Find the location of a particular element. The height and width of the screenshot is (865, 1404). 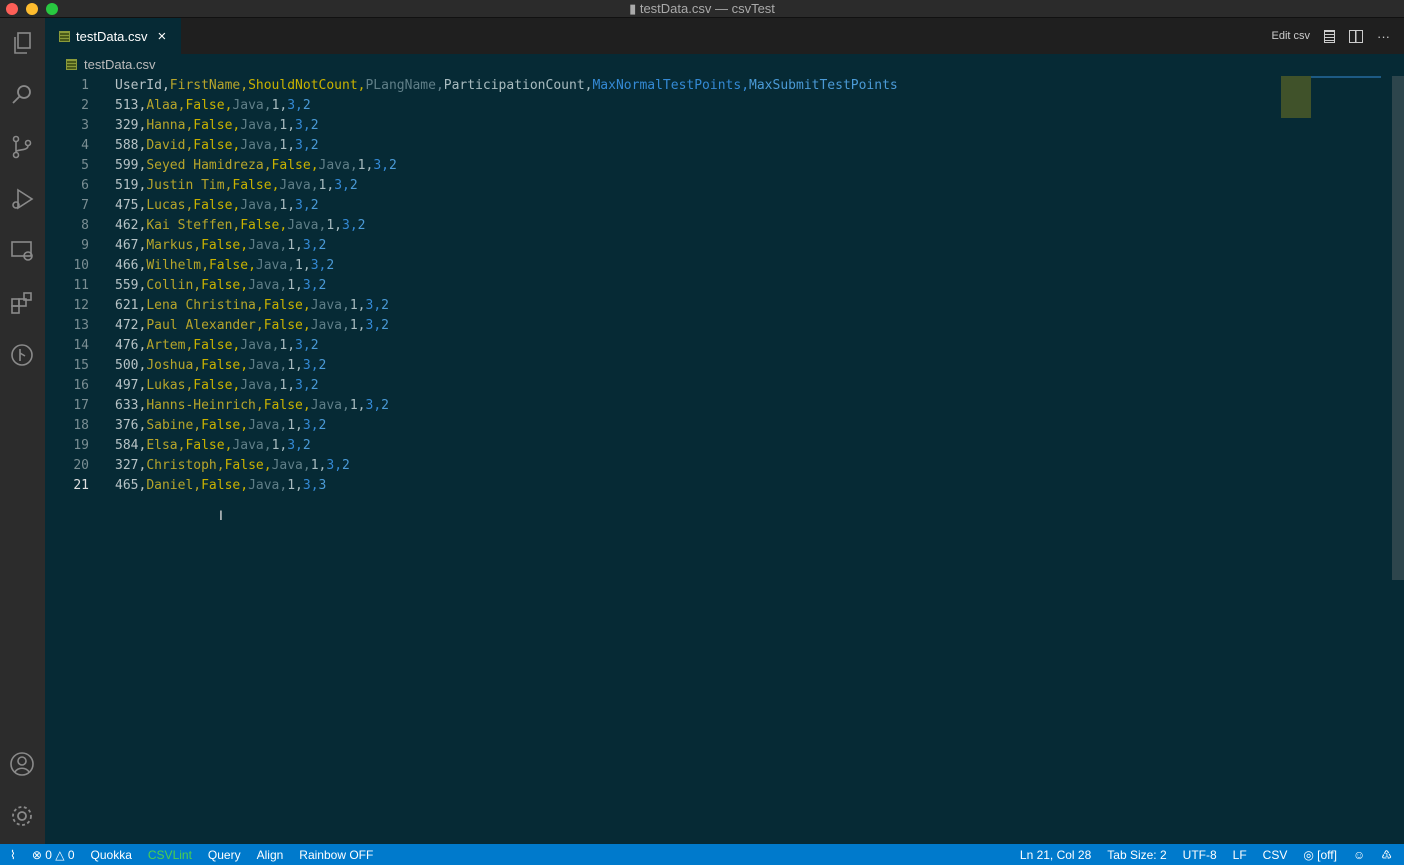

line-content: 462,Kai Steffen,False,Java,1,3,2 is located at coordinates (227, 226).